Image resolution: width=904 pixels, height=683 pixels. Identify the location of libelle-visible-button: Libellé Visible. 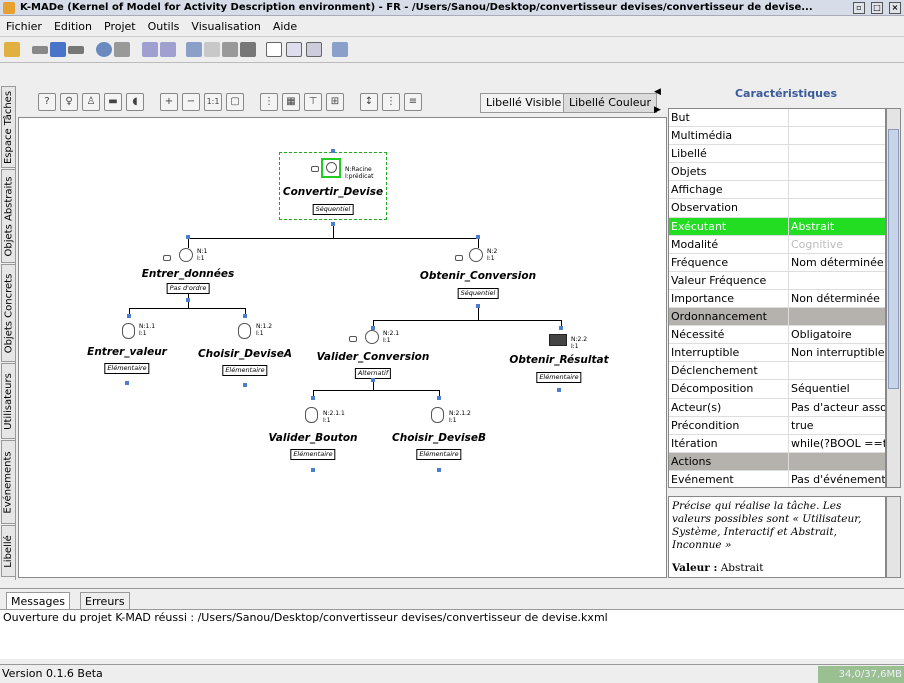
(524, 103).